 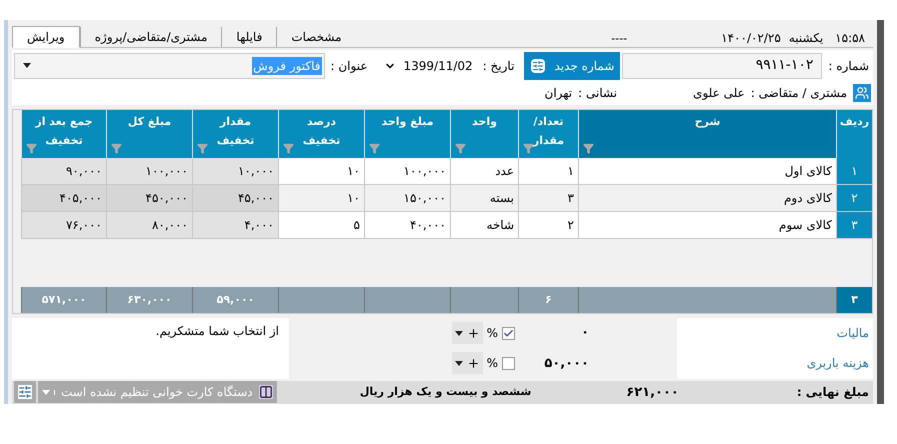 I want to click on table-cell: شاخه, so click(x=484, y=225).